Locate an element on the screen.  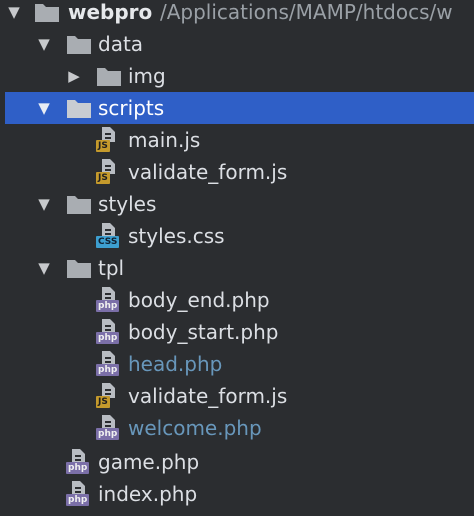
tree-node-head-php: php head.php is located at coordinates (237, 364).